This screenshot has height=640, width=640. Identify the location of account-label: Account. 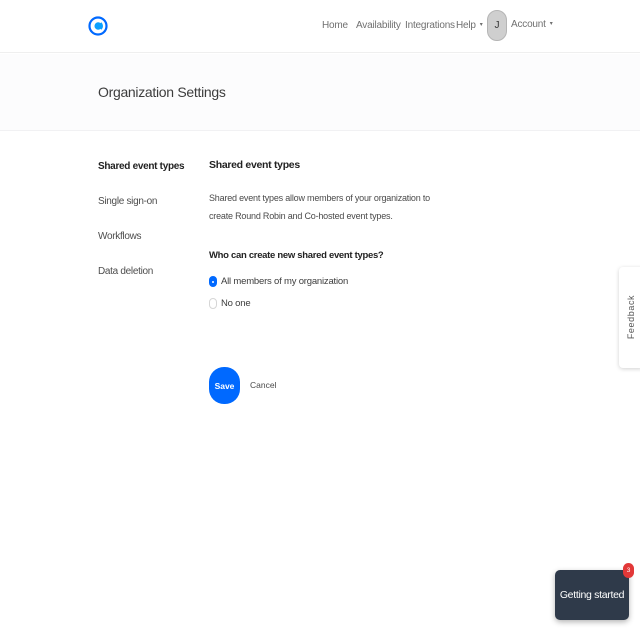
(528, 24).